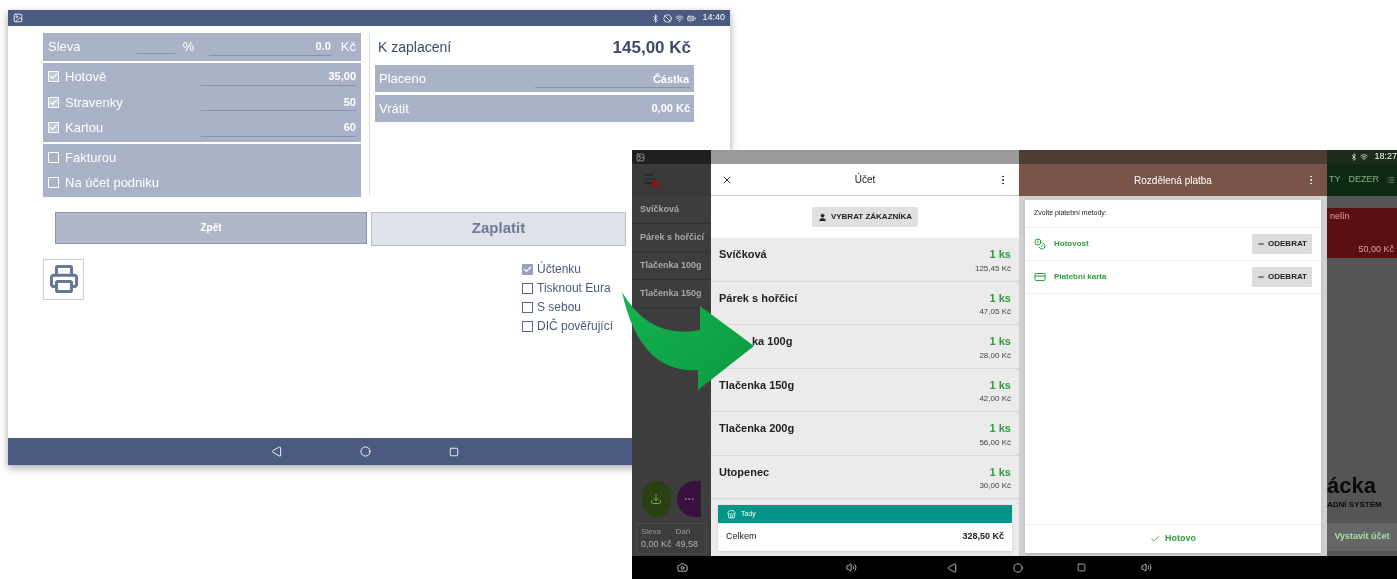 The width and height of the screenshot is (1397, 579). I want to click on logo-text: ácka, so click(1352, 486).